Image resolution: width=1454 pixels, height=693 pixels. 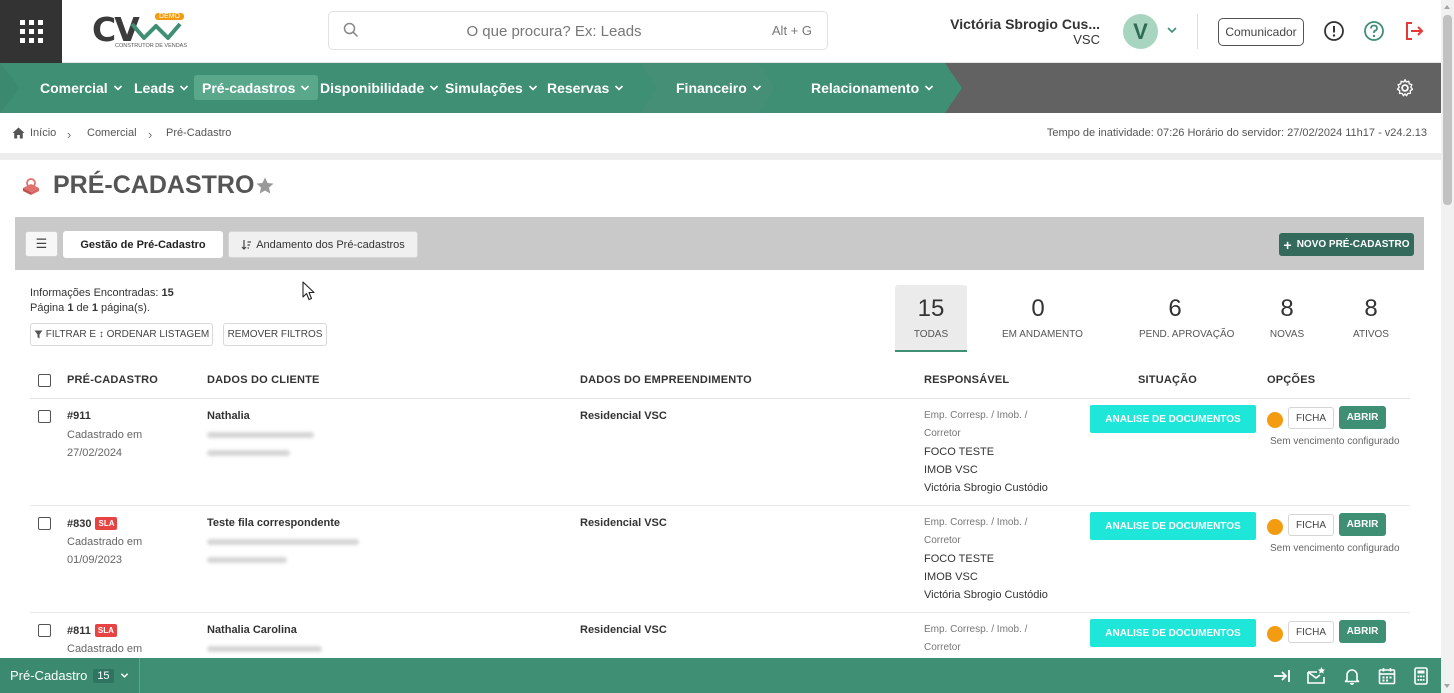 I want to click on responsible-role: Emp. Corresp. / Imob. /, so click(x=976, y=522).